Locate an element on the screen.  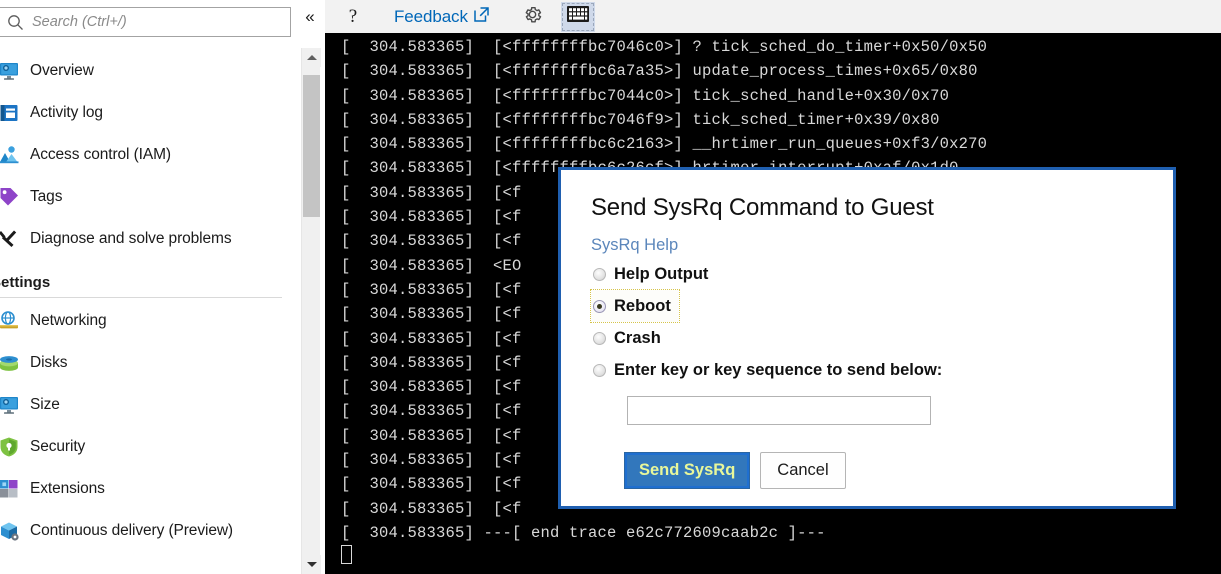
sidebar-item-label: Tags is located at coordinates (46, 196).